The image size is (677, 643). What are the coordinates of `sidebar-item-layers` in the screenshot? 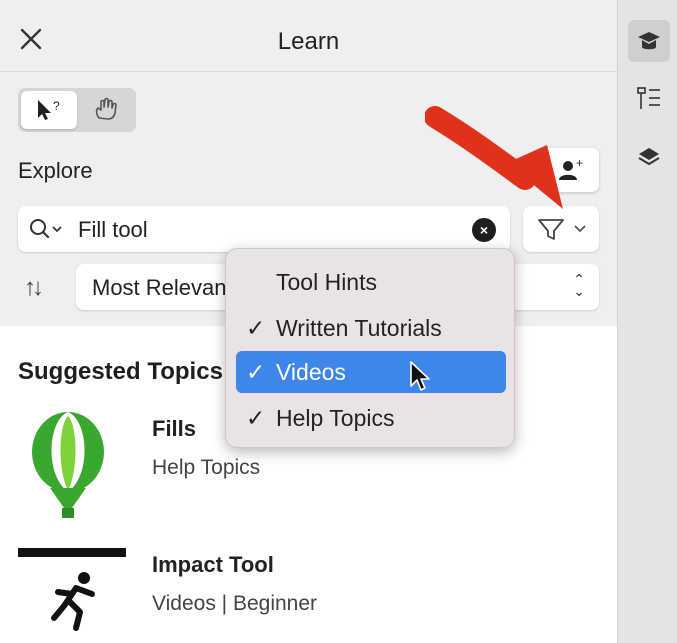 It's located at (649, 157).